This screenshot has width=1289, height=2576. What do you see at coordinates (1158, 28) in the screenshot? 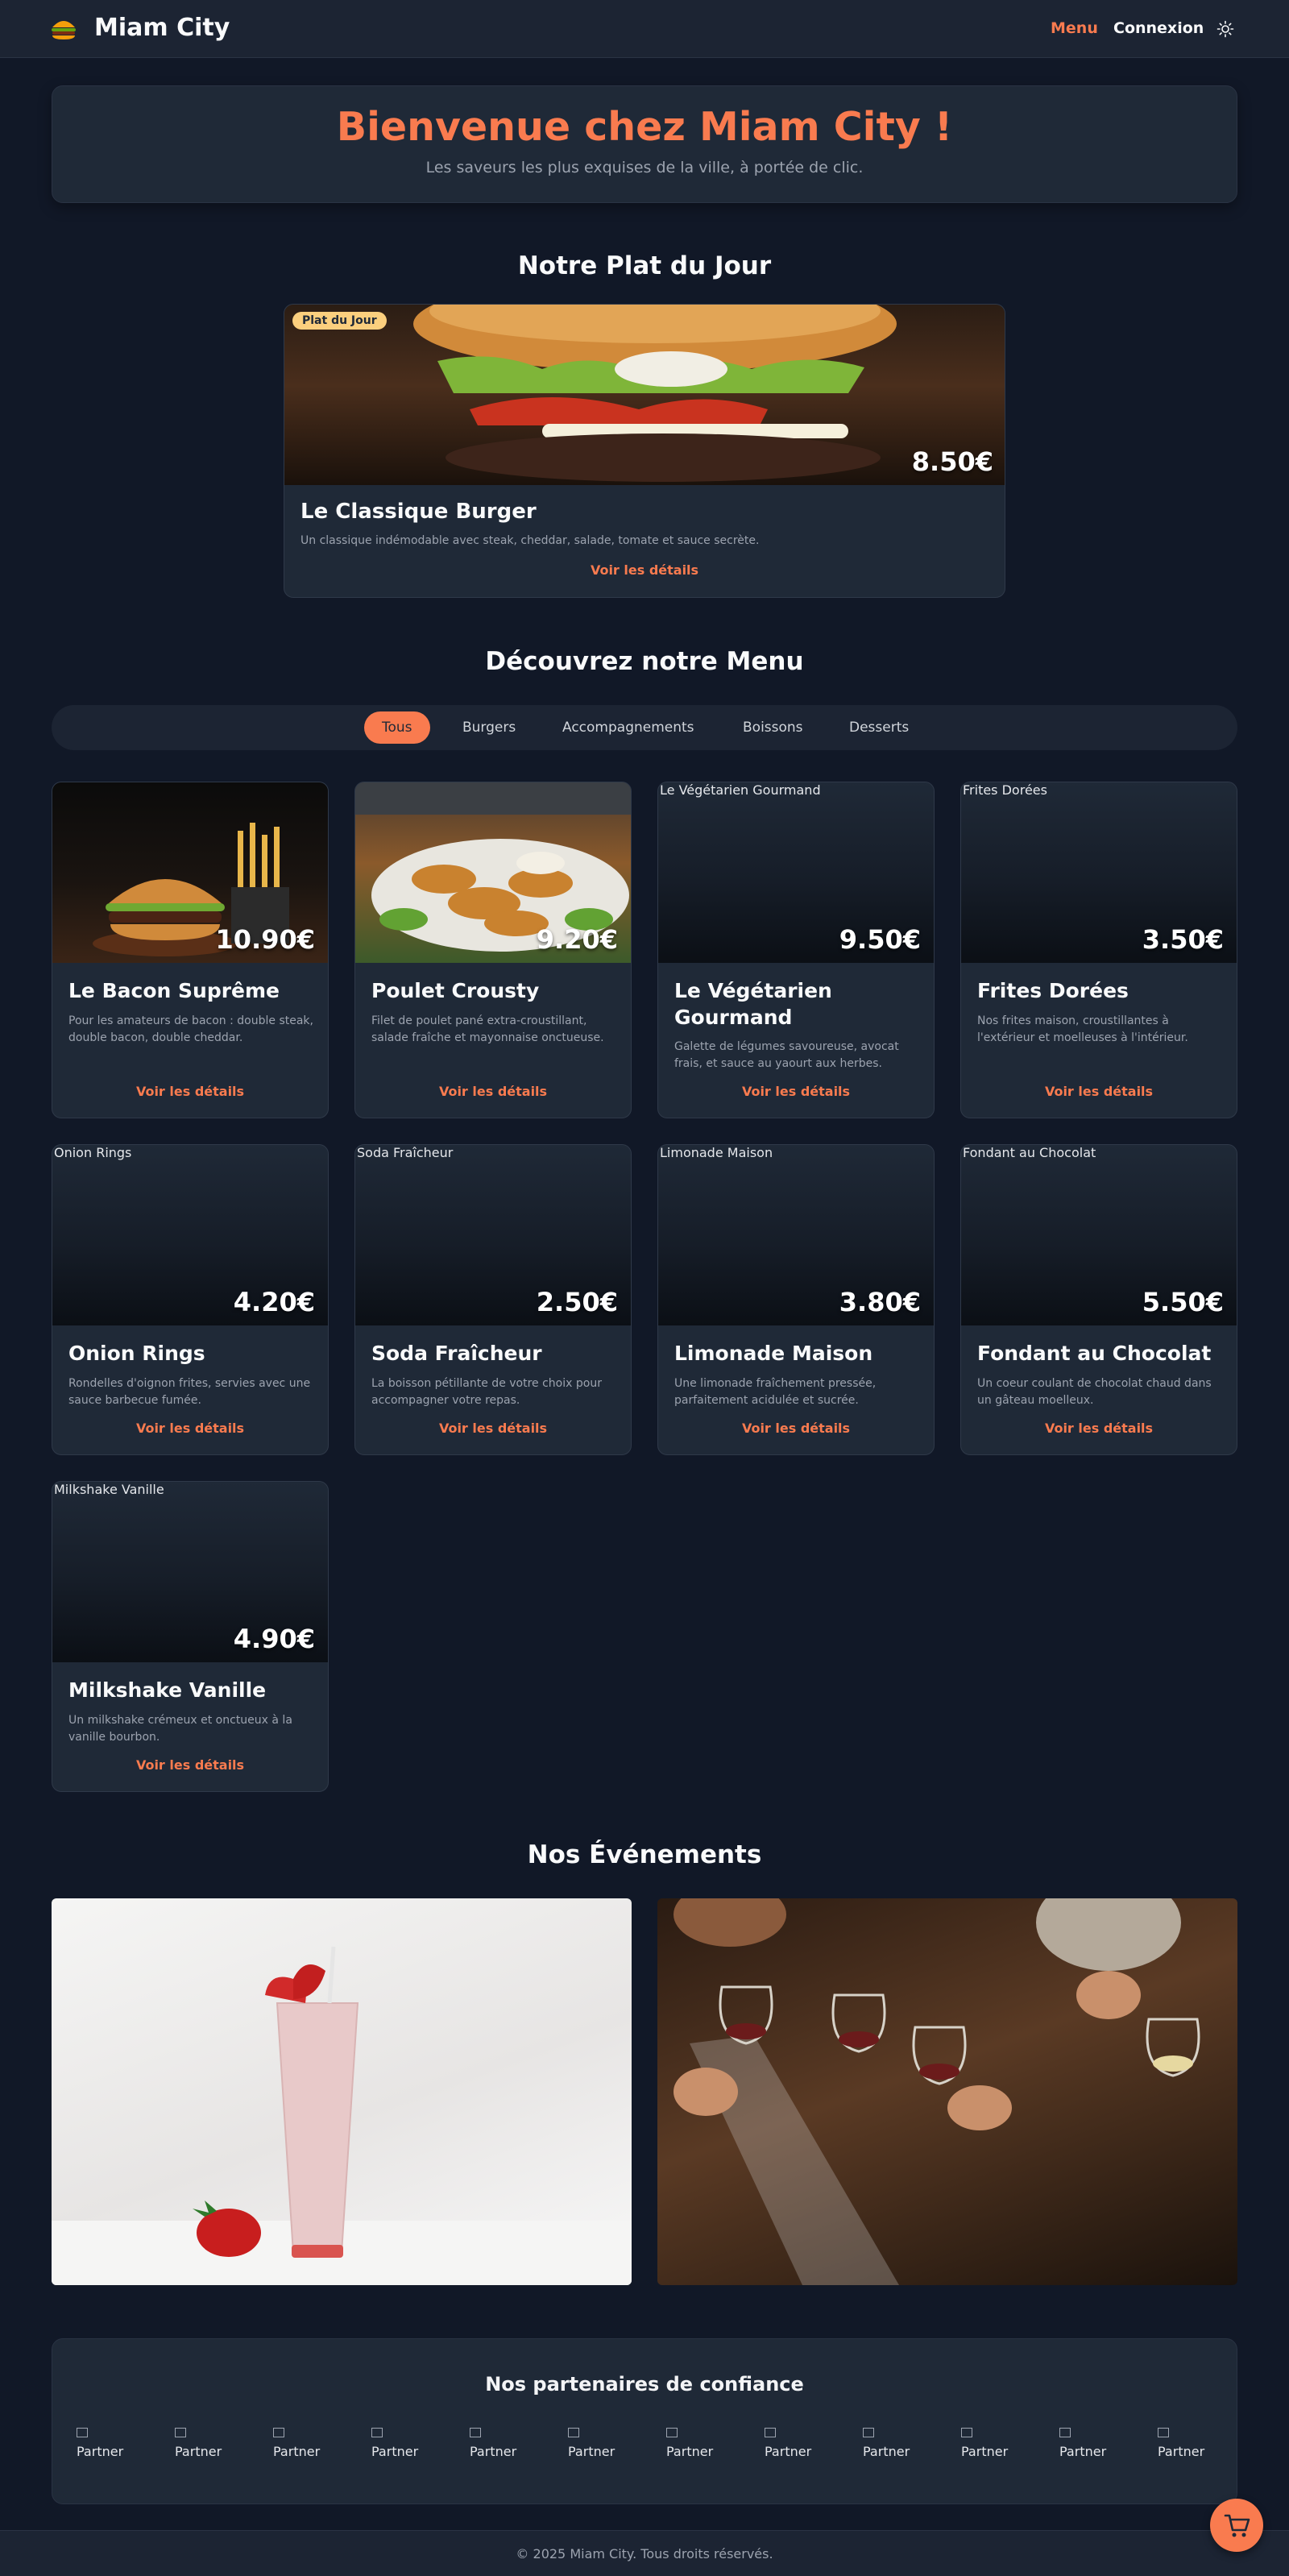
I see `nav-link-login: Connexion` at bounding box center [1158, 28].